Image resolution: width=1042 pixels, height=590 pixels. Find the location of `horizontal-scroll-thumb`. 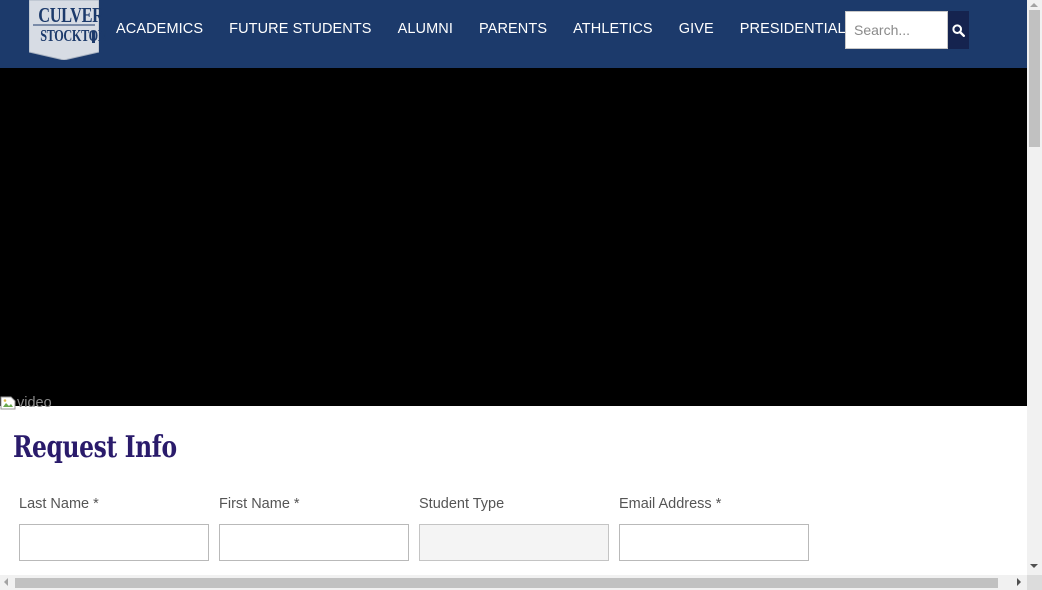

horizontal-scroll-thumb is located at coordinates (506, 583).